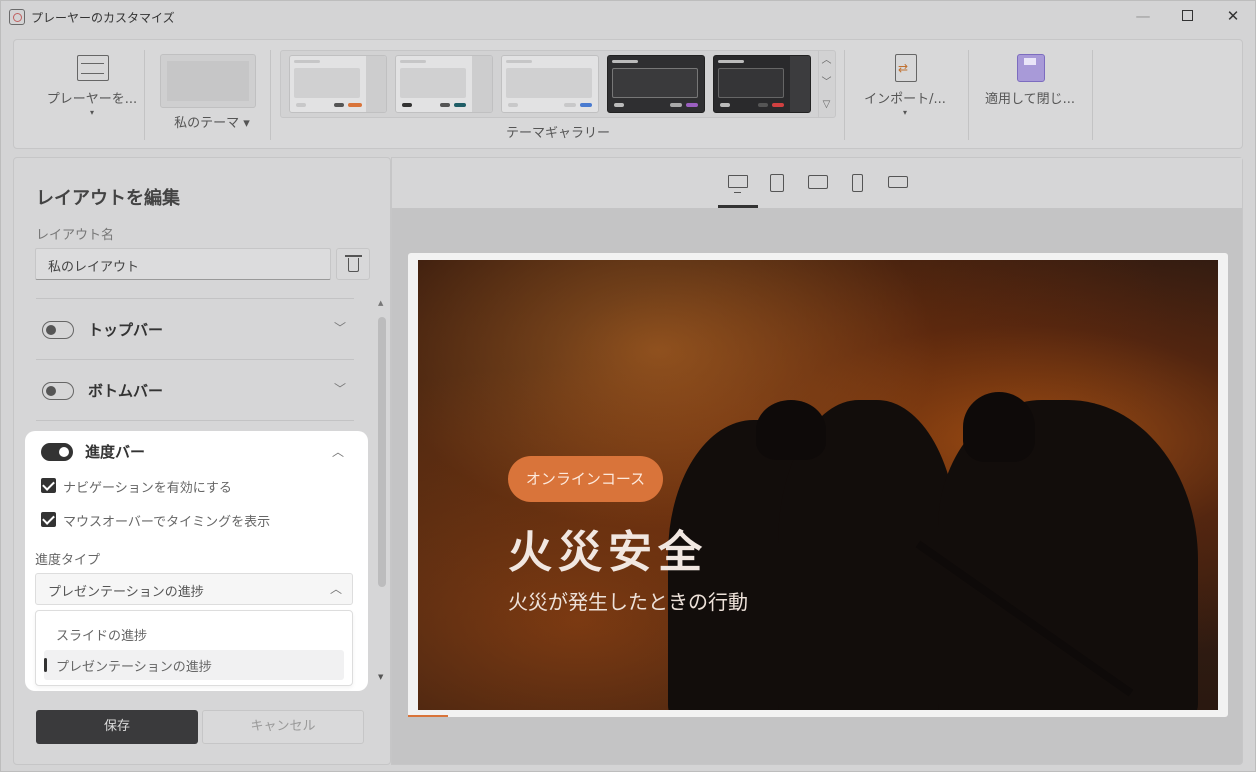 The image size is (1256, 772). Describe the element at coordinates (196, 451) in the screenshot. I see `progress-bar-header: 進度バー ︿` at that location.